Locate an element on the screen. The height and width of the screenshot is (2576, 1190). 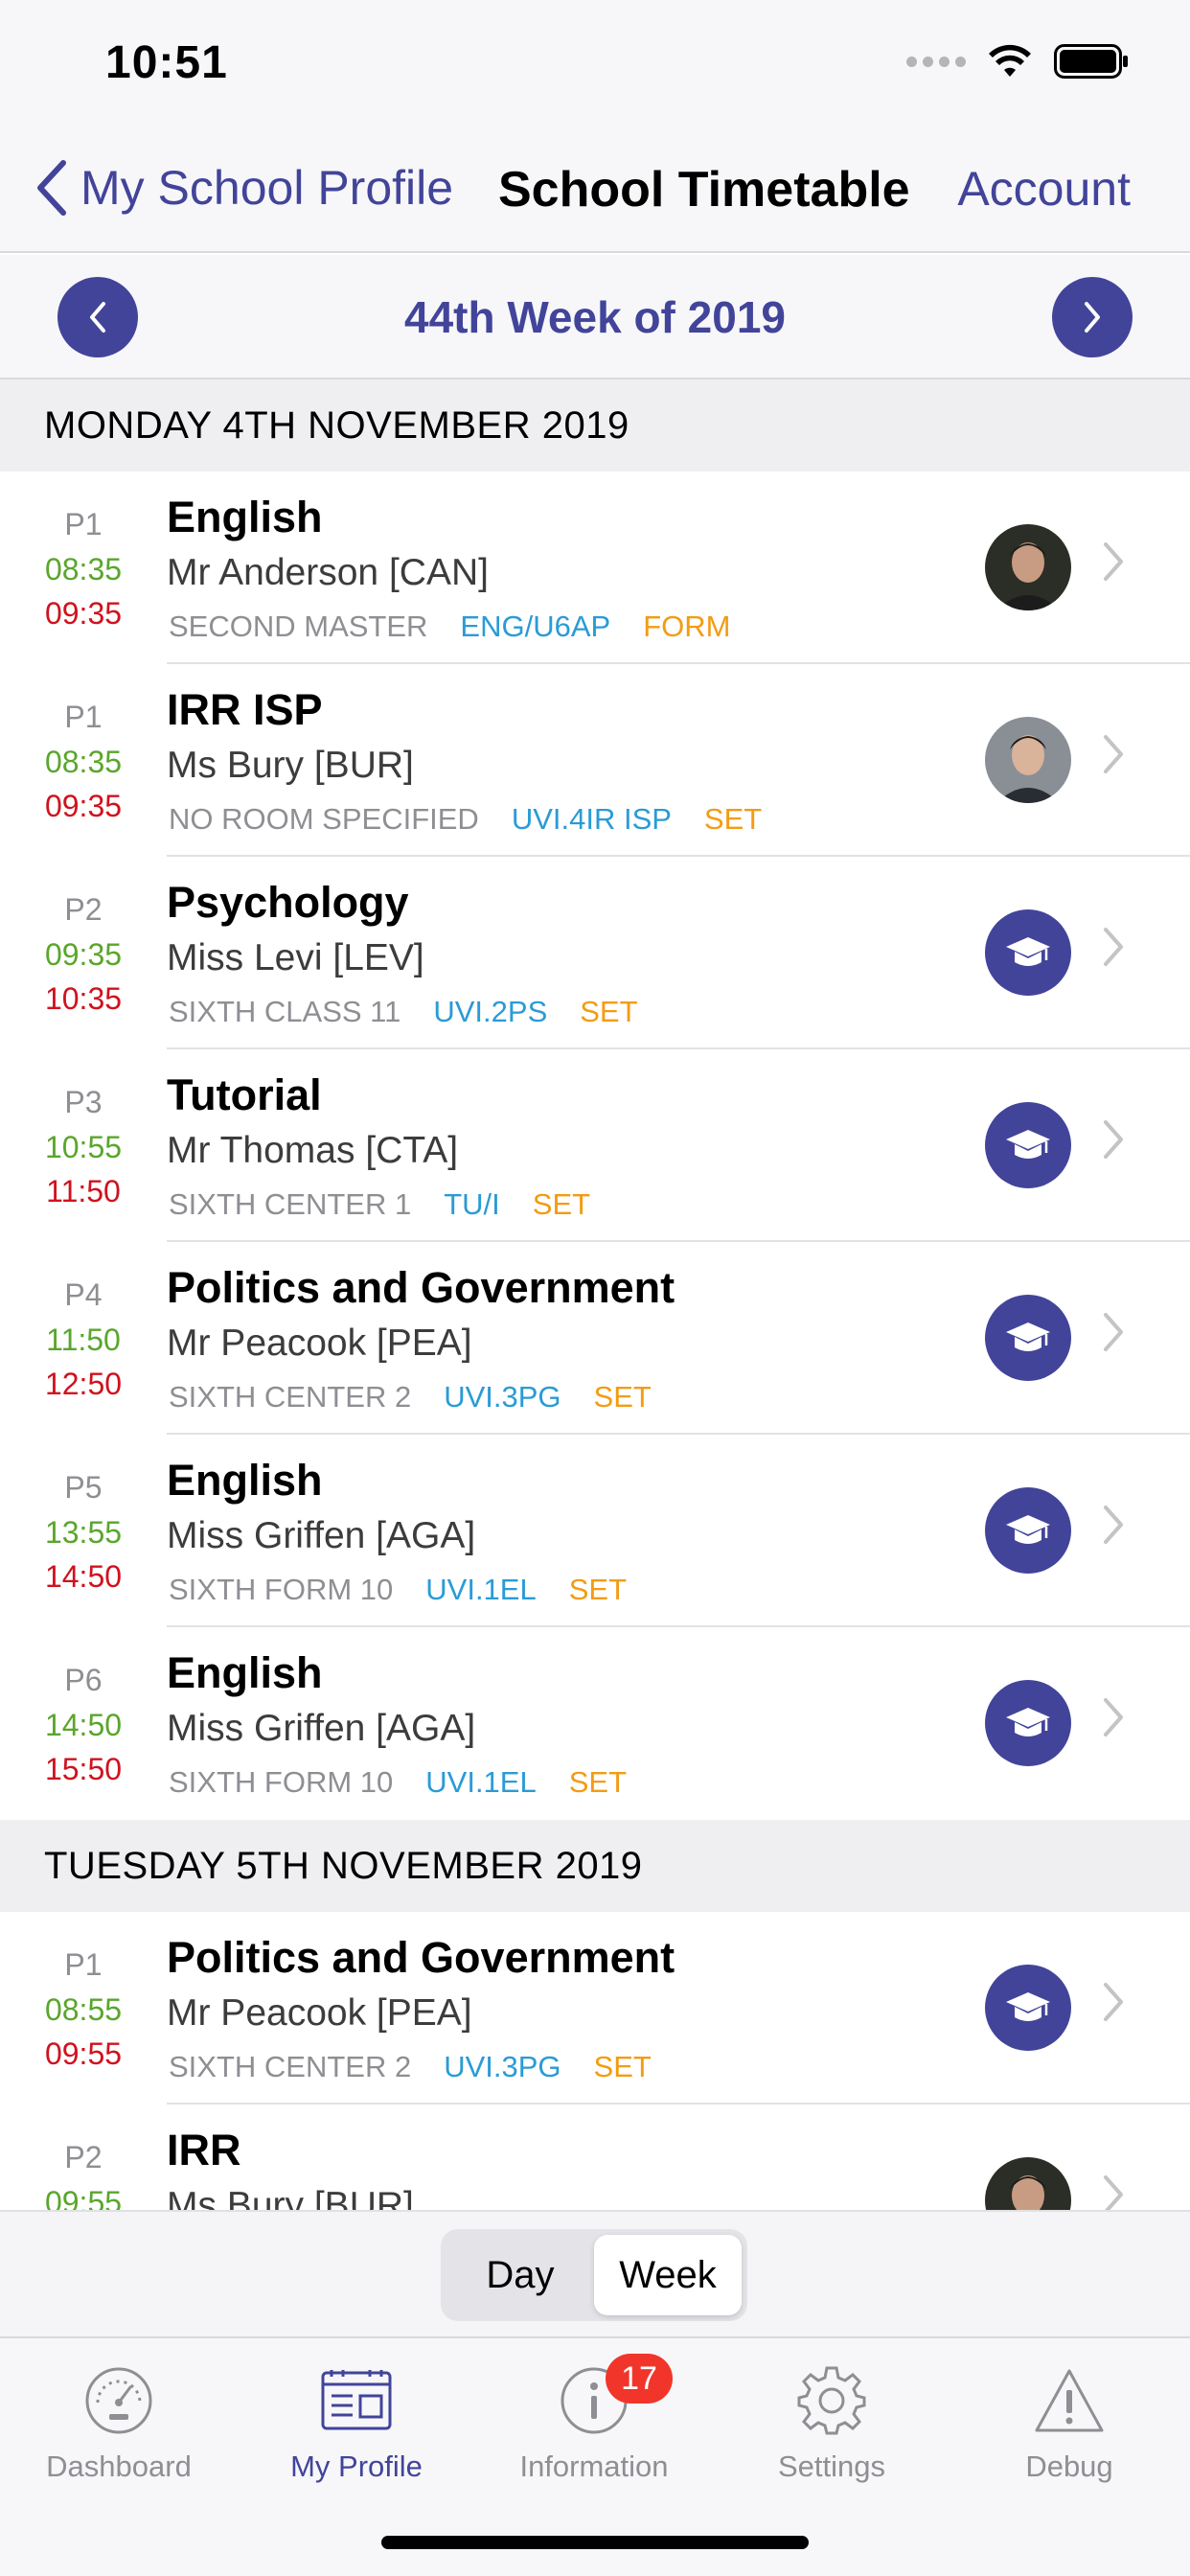
lesson-tags: SIXTH CENTER 2 UVI.3PG SET is located at coordinates (411, 2067).